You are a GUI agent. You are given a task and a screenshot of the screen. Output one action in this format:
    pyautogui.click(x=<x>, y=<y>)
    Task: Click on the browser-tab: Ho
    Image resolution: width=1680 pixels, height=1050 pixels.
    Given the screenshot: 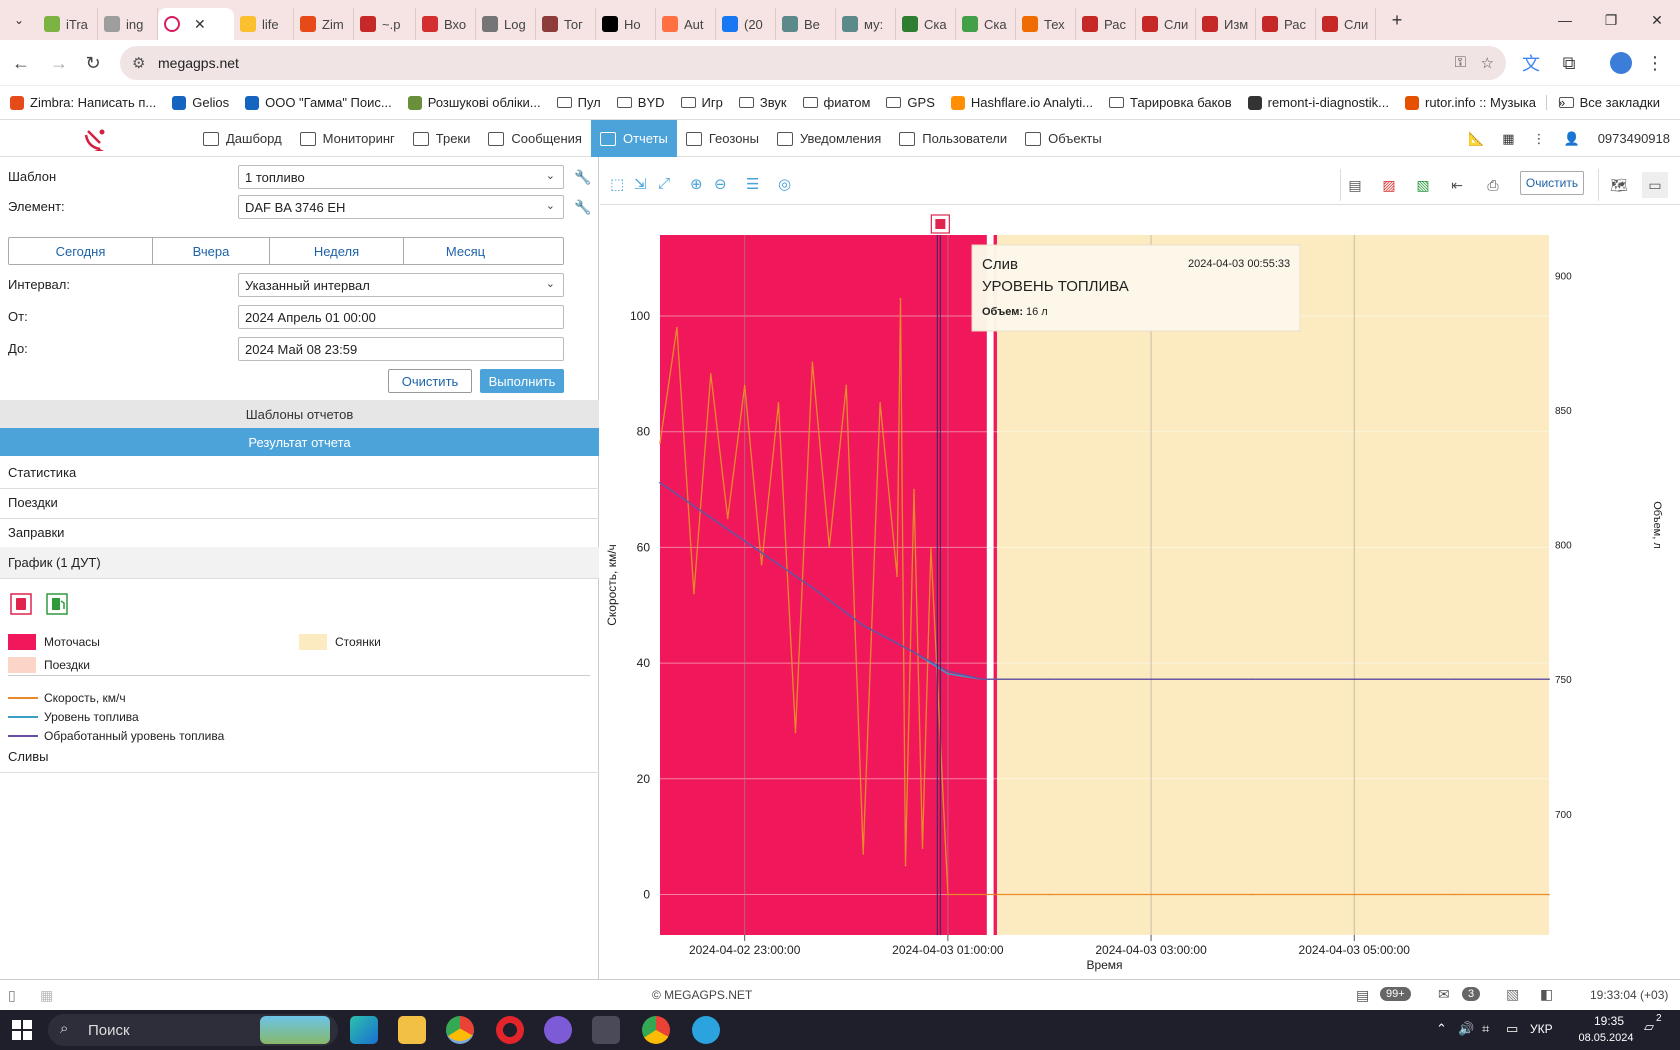 What is the action you would take?
    pyautogui.click(x=626, y=24)
    